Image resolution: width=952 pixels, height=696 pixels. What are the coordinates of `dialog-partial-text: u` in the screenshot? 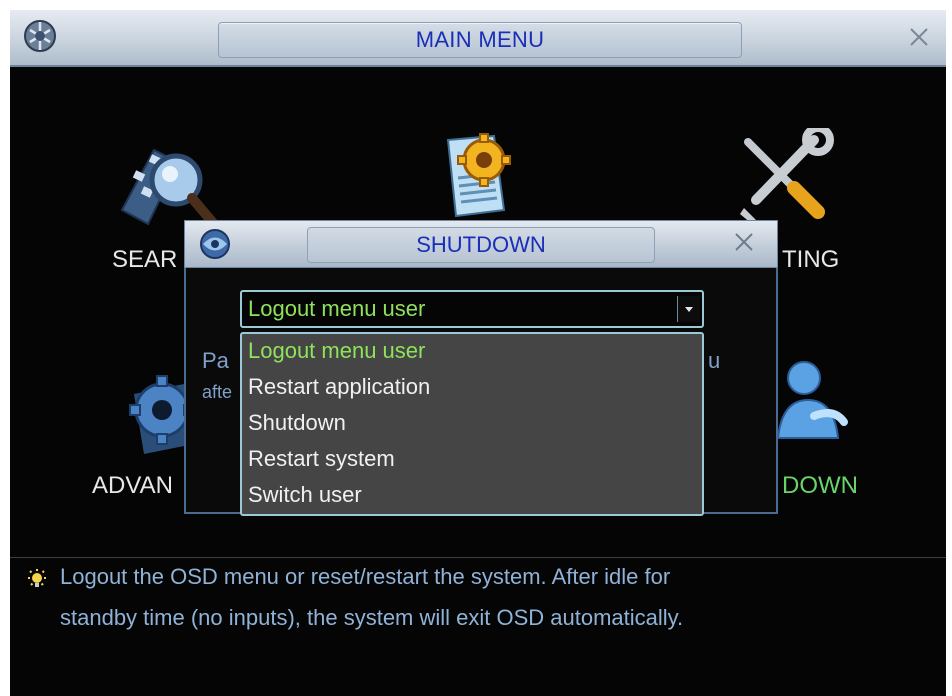 It's located at (714, 360).